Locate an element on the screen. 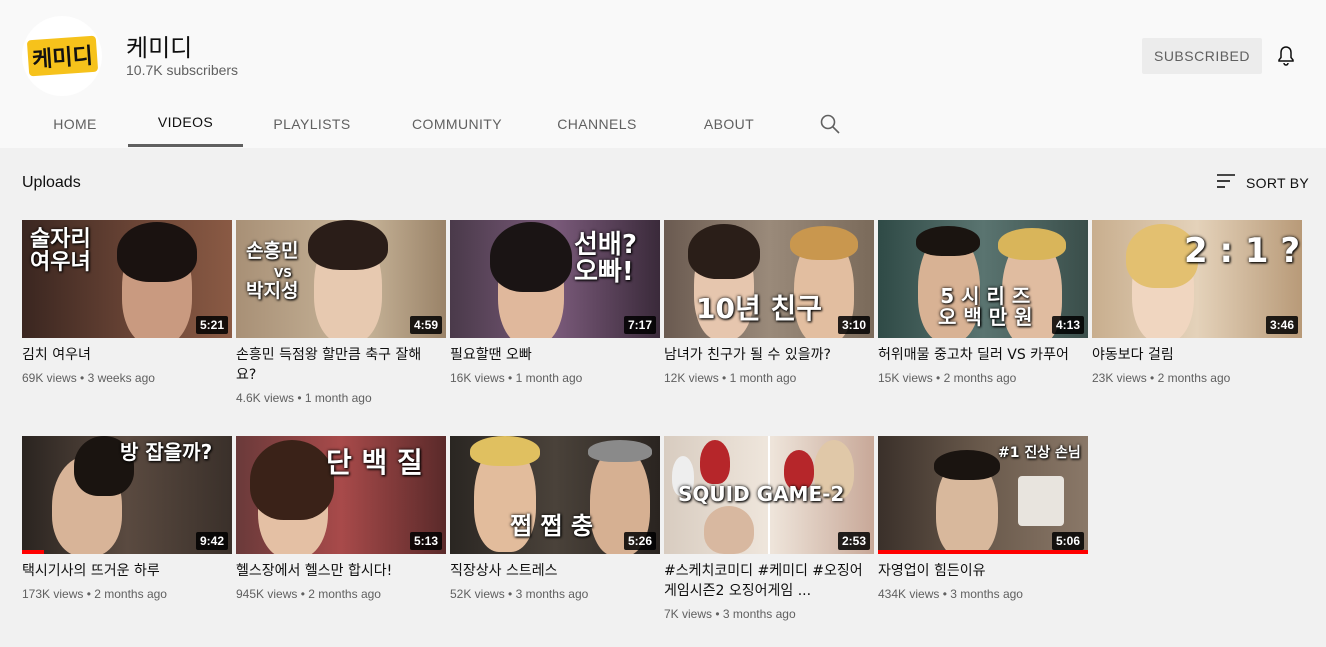  video-meta: 52K views • 3 months ago is located at coordinates (519, 594).